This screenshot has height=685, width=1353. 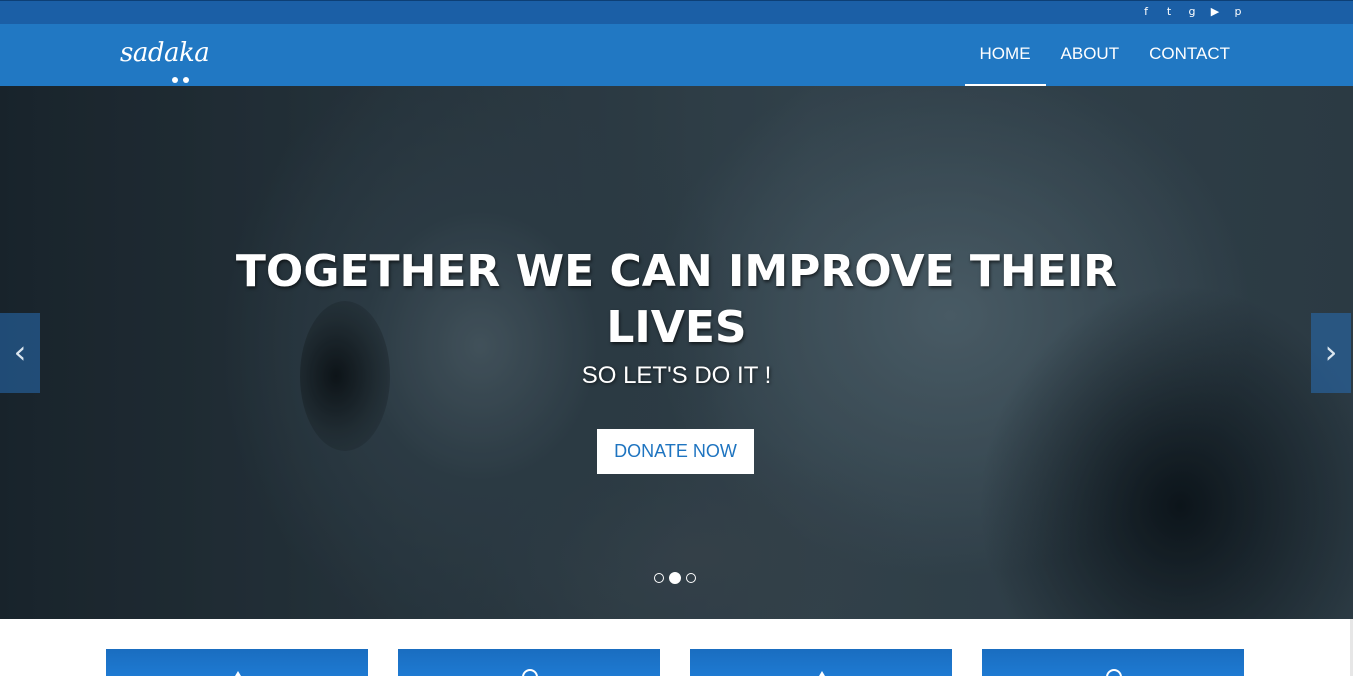 I want to click on google-plus-icon: g, so click(x=1192, y=12).